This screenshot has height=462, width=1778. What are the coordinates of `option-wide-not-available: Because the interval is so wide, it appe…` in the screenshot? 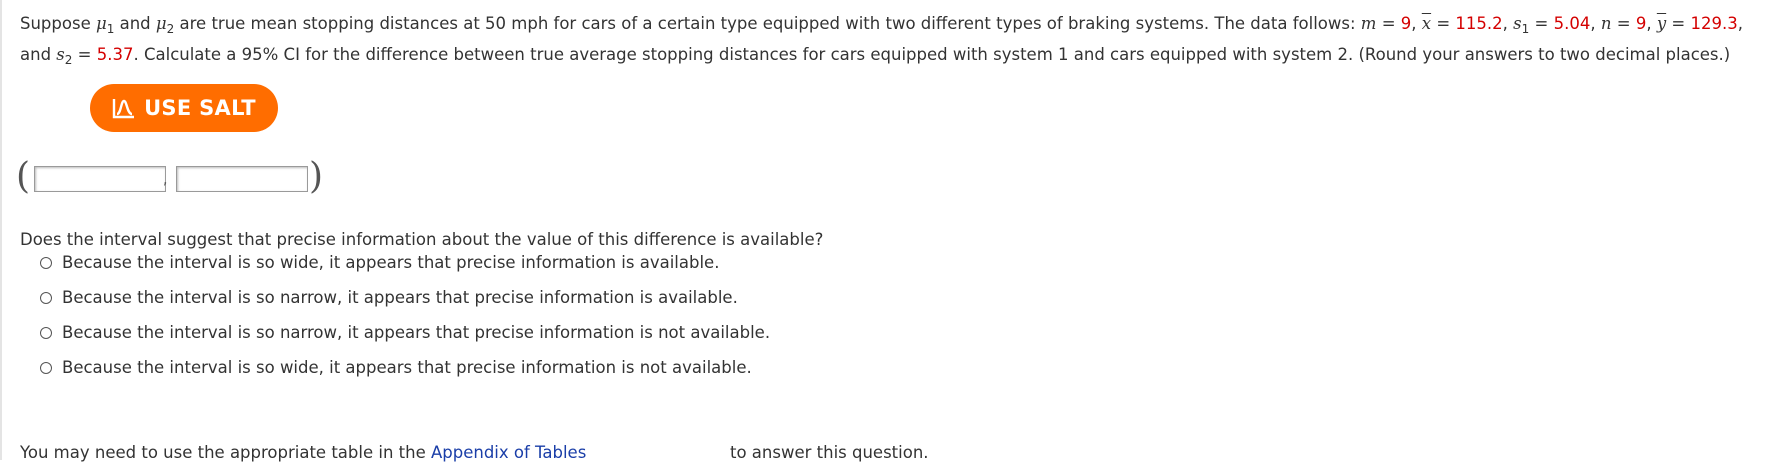 It's located at (396, 367).